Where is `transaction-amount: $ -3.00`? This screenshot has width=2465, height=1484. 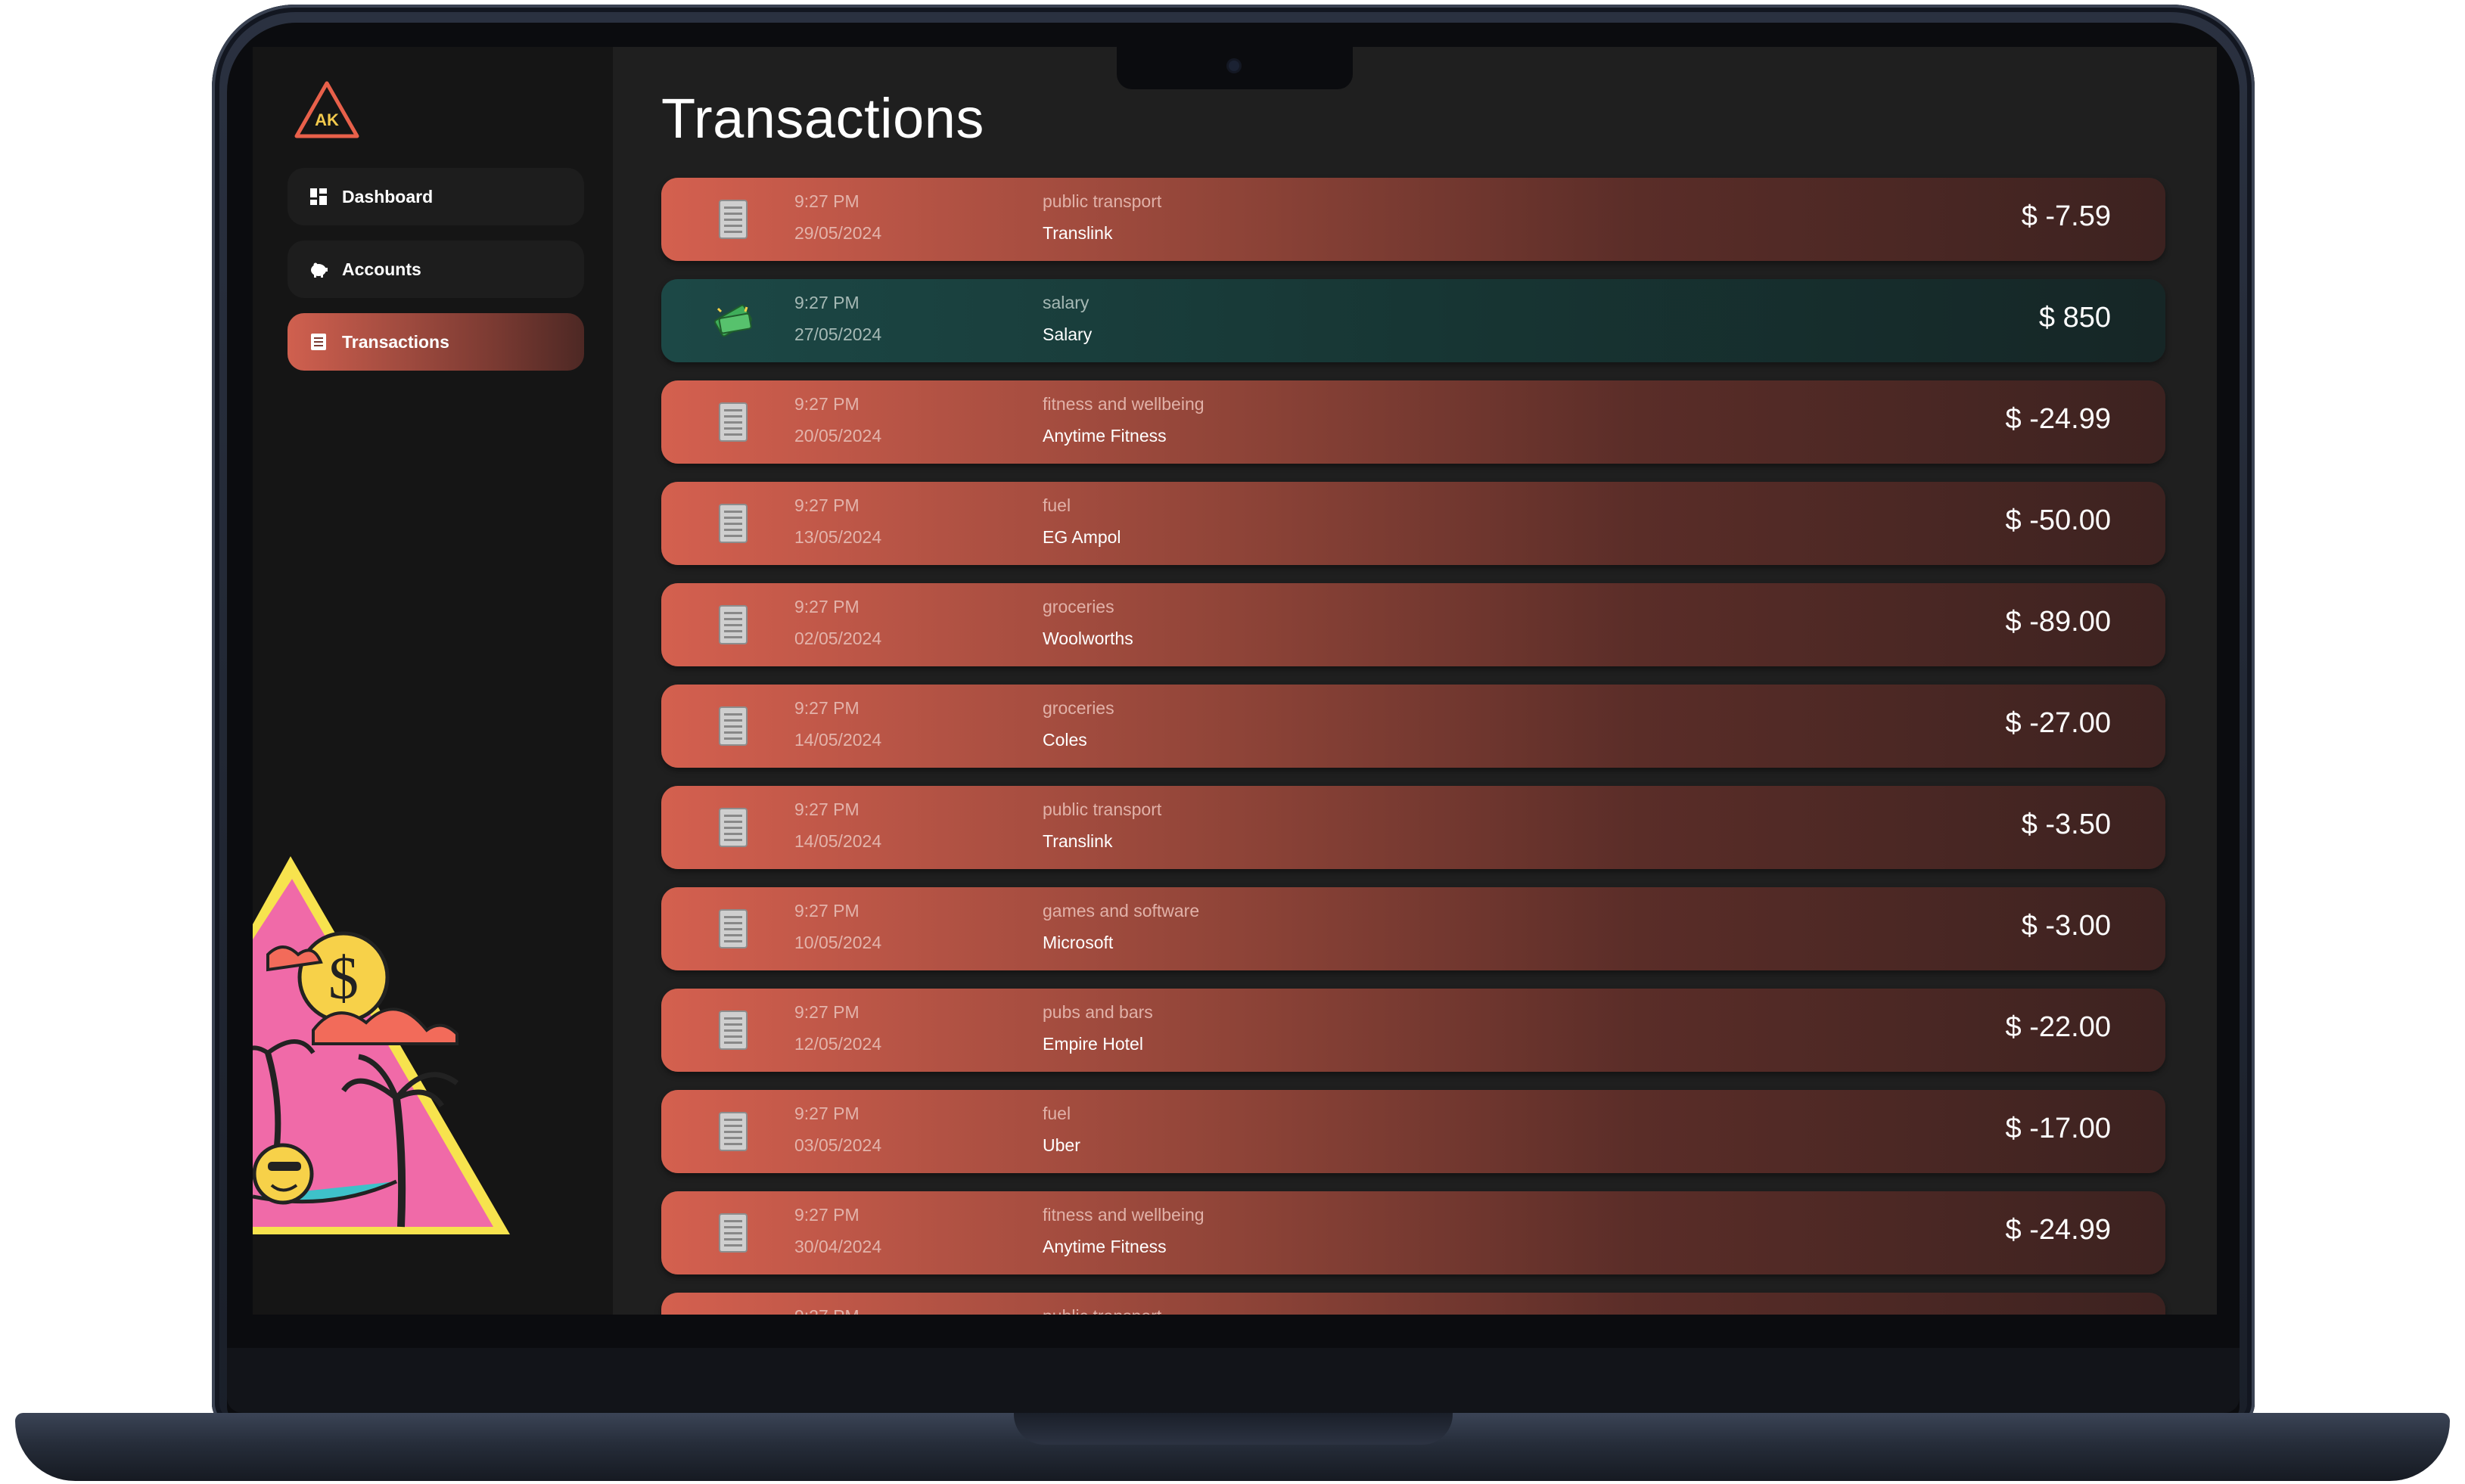
transaction-amount: $ -3.00 is located at coordinates (2066, 926).